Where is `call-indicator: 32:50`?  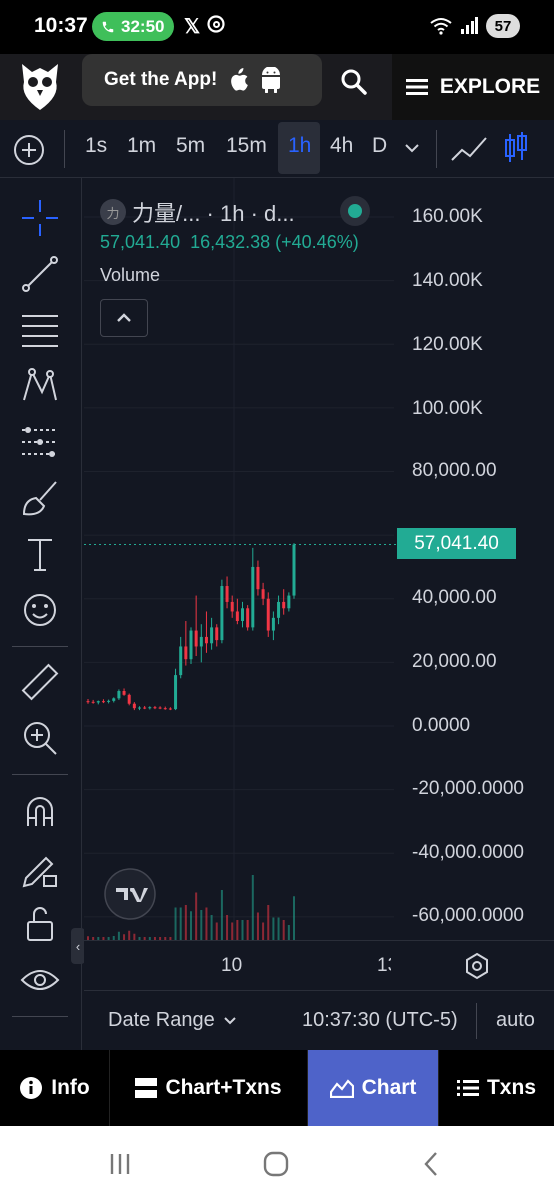 call-indicator: 32:50 is located at coordinates (133, 26).